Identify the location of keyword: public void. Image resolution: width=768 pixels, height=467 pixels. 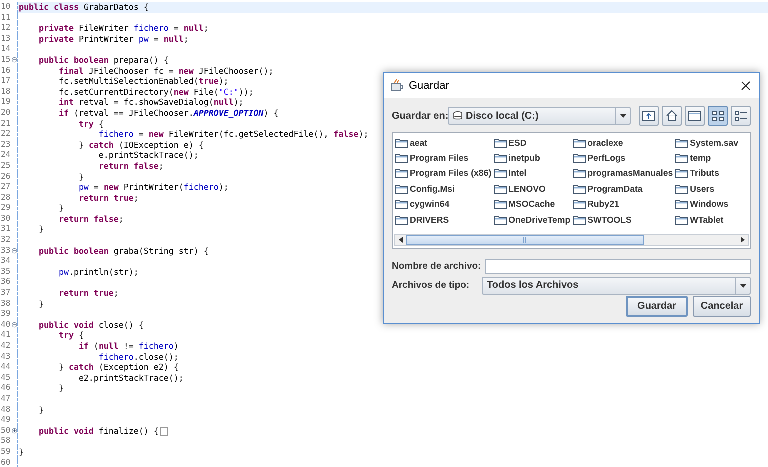
(66, 325).